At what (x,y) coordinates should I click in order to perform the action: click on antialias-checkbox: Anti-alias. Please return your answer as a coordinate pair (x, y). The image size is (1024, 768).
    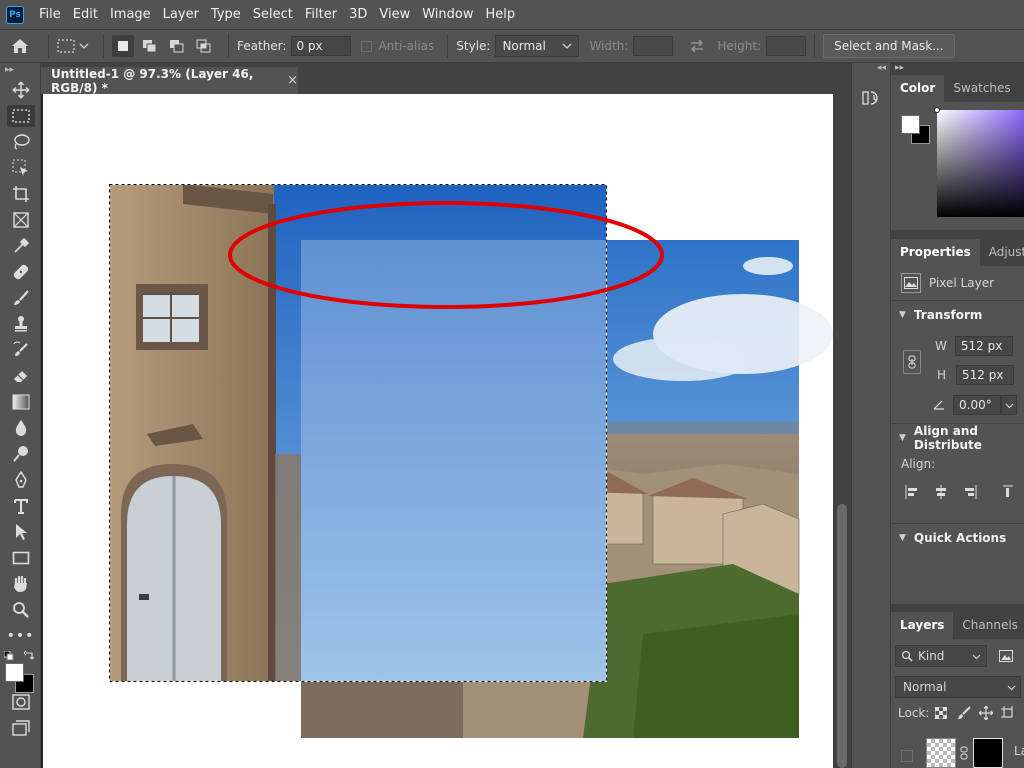
    Looking at the image, I should click on (400, 46).